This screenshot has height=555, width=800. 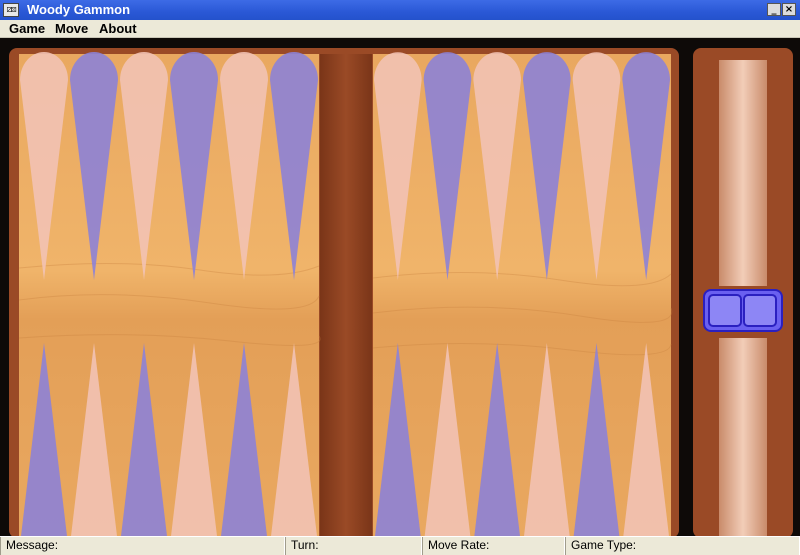 What do you see at coordinates (79, 9) in the screenshot?
I see `window-title: Woody Gammon` at bounding box center [79, 9].